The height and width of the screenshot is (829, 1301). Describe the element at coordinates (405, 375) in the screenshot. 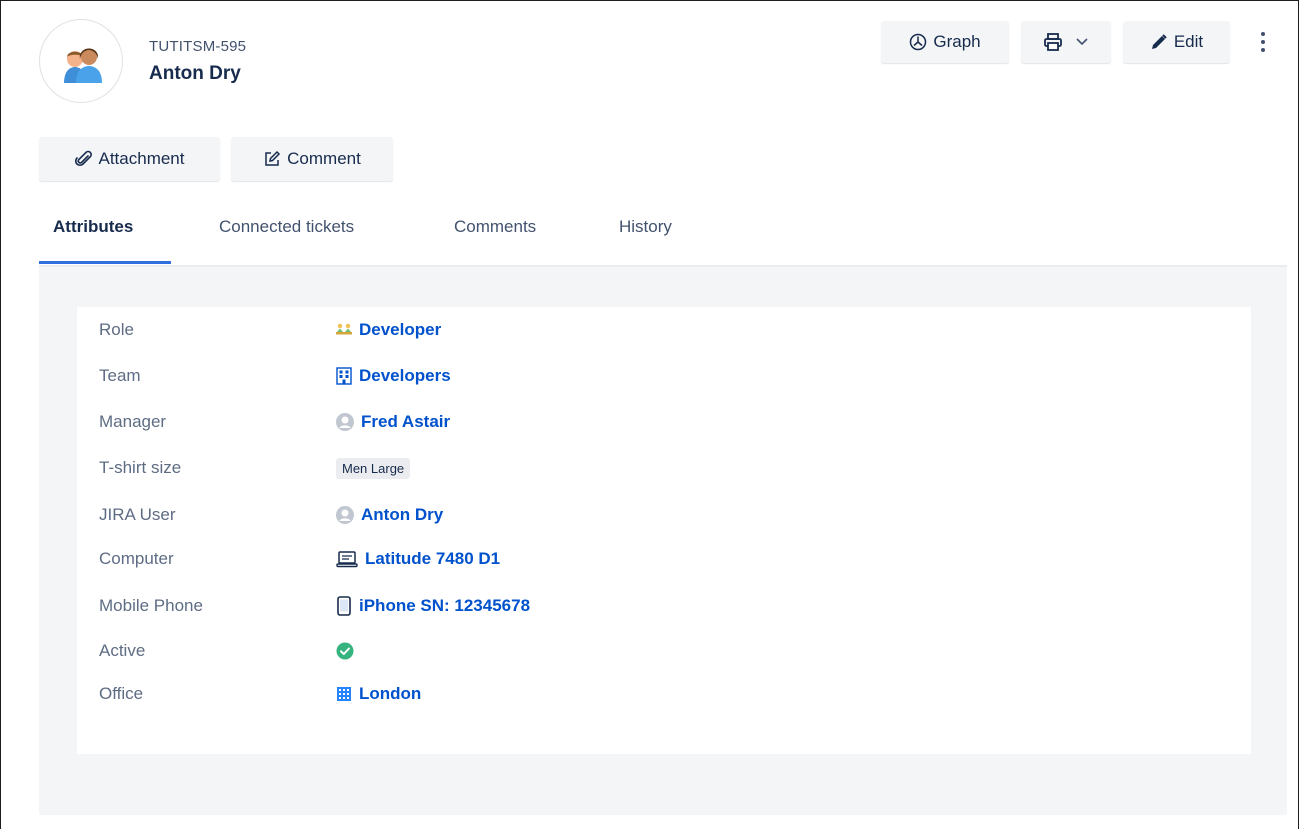

I see `attribute-value: Developers` at that location.